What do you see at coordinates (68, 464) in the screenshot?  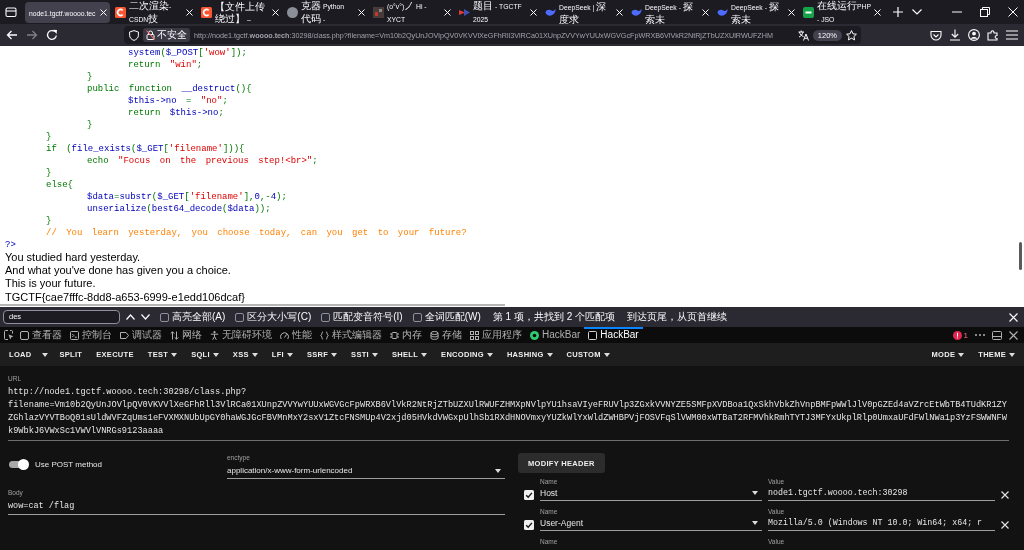 I see `toggle-label: Use POST method` at bounding box center [68, 464].